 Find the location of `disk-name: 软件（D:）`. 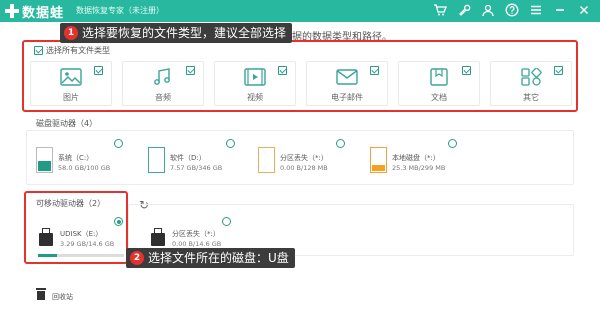

disk-name: 软件（D:） is located at coordinates (188, 158).